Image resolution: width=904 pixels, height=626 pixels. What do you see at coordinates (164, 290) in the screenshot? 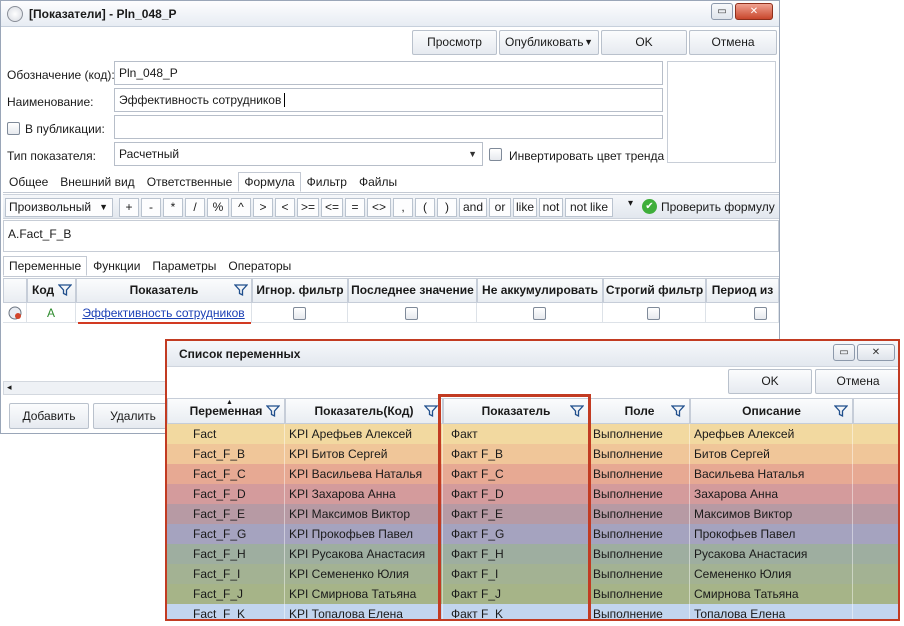
I see `column-header-indicator: Показатель` at bounding box center [164, 290].